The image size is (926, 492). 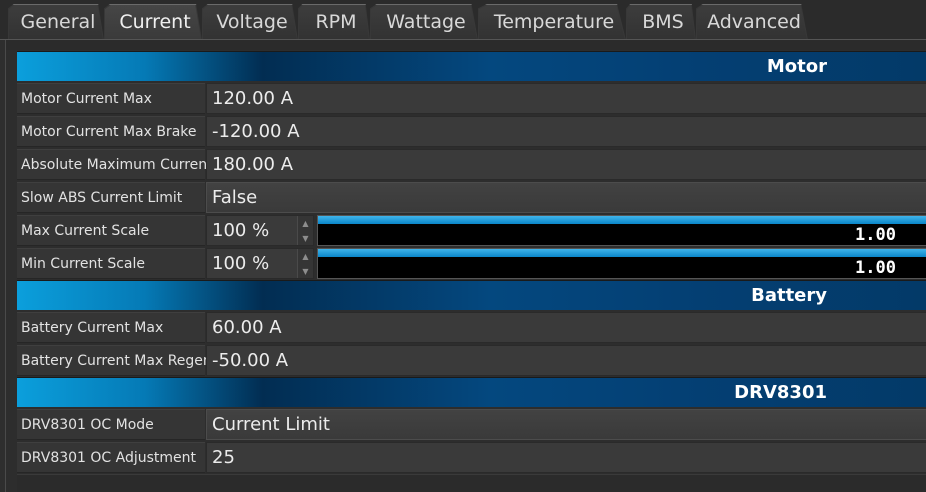 I want to click on min-current-scale-spinbox: 100 % ▲ ▼, so click(x=260, y=263).